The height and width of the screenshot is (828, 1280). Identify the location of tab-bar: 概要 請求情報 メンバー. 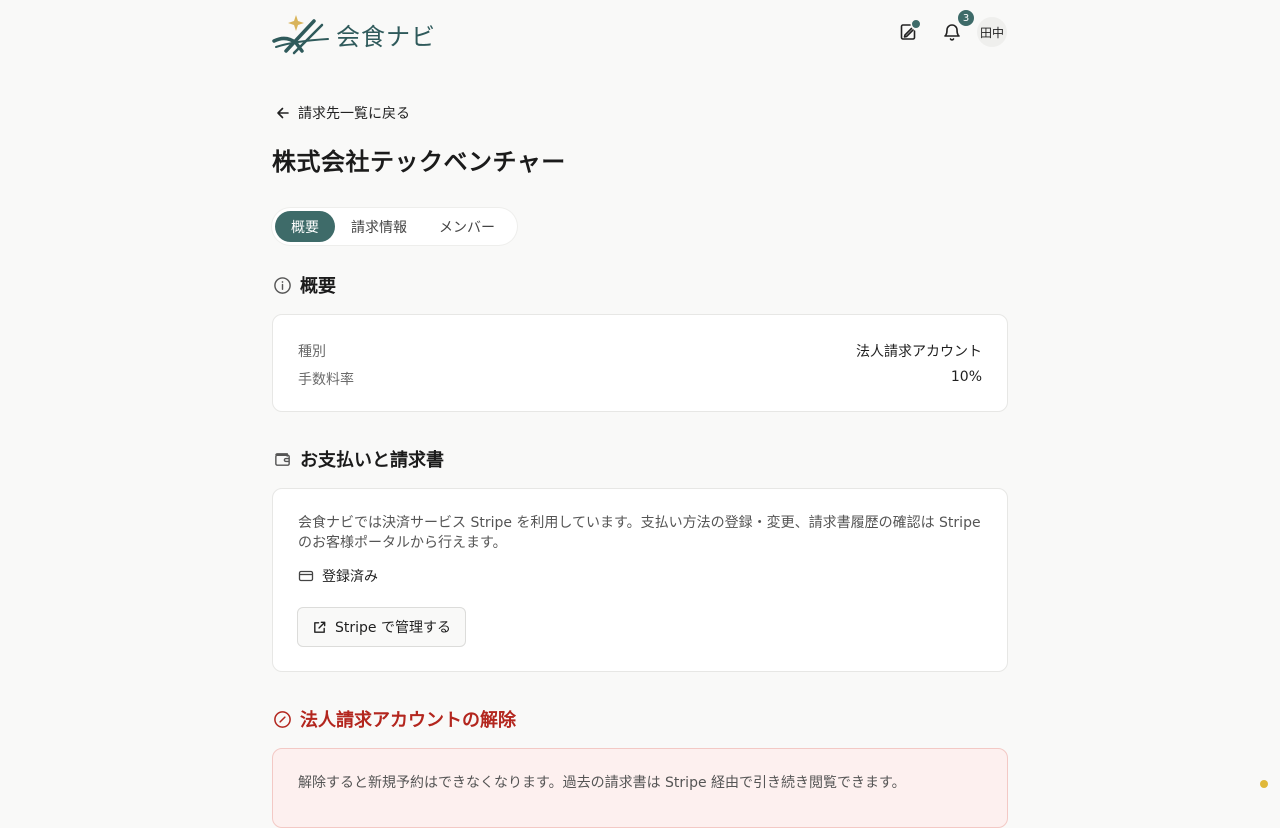
(394, 226).